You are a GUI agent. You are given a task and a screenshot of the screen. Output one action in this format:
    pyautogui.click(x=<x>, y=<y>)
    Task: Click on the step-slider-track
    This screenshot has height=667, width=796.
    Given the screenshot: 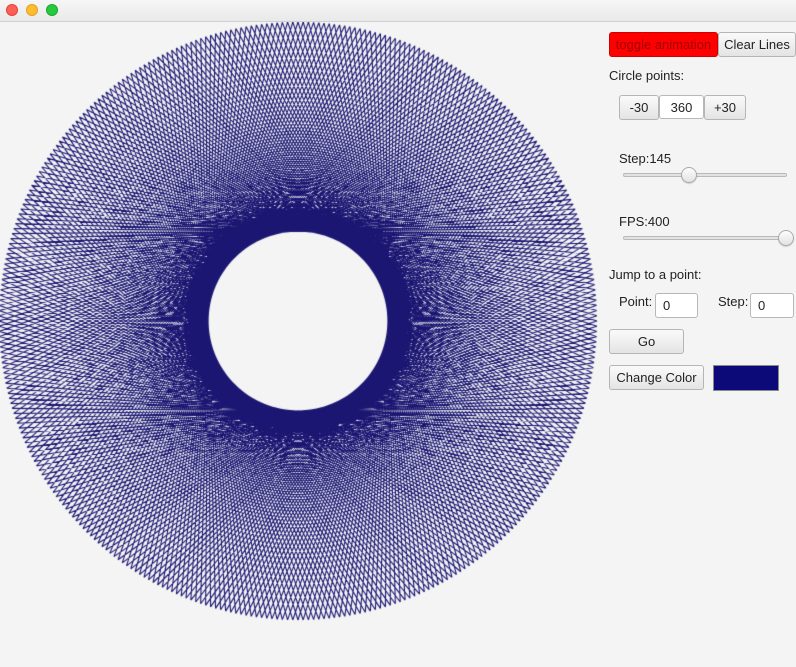 What is the action you would take?
    pyautogui.click(x=705, y=175)
    